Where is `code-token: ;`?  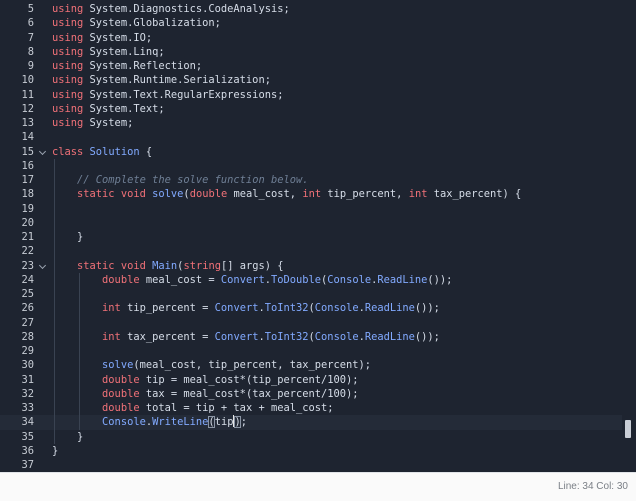 code-token: ; is located at coordinates (243, 422).